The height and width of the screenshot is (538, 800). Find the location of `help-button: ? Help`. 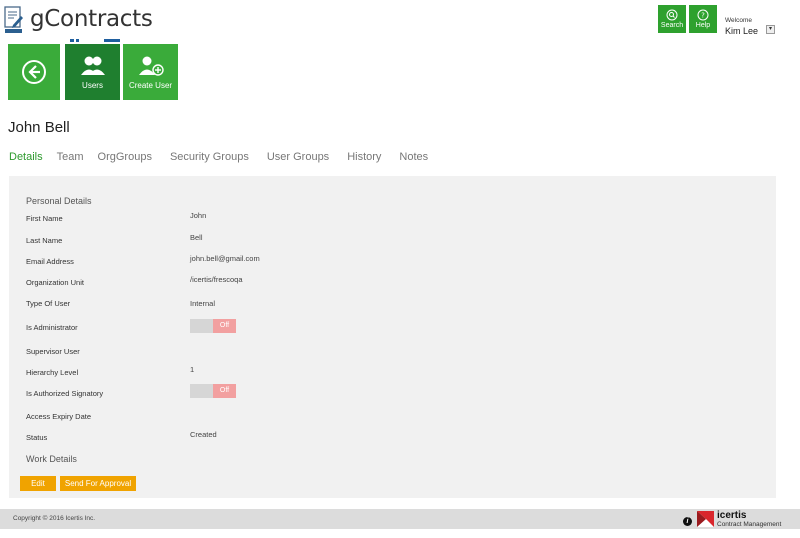

help-button: ? Help is located at coordinates (703, 19).